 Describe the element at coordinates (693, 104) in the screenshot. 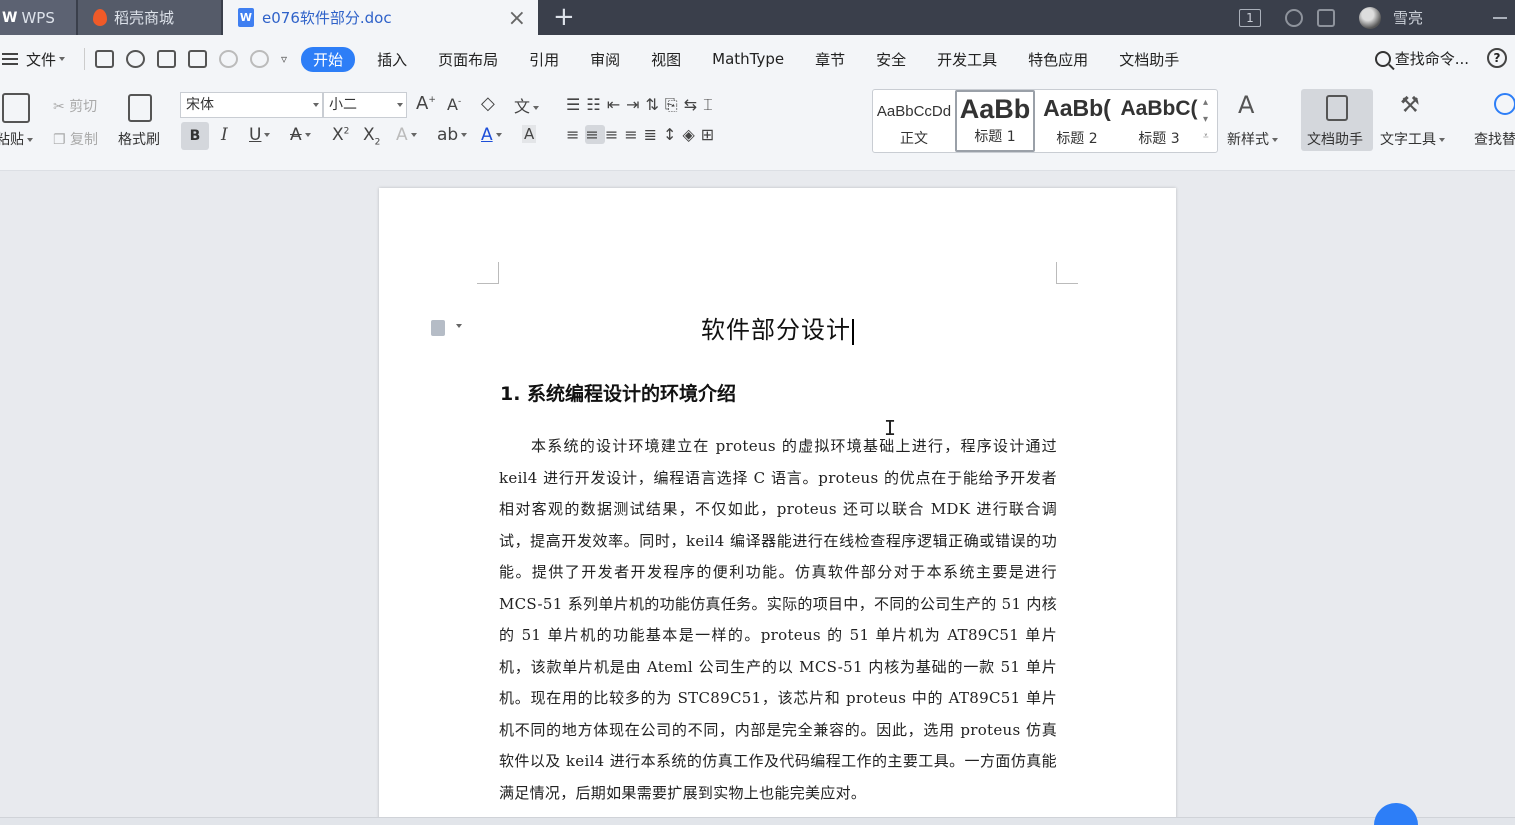

I see `sort-icon: ⇆` at that location.